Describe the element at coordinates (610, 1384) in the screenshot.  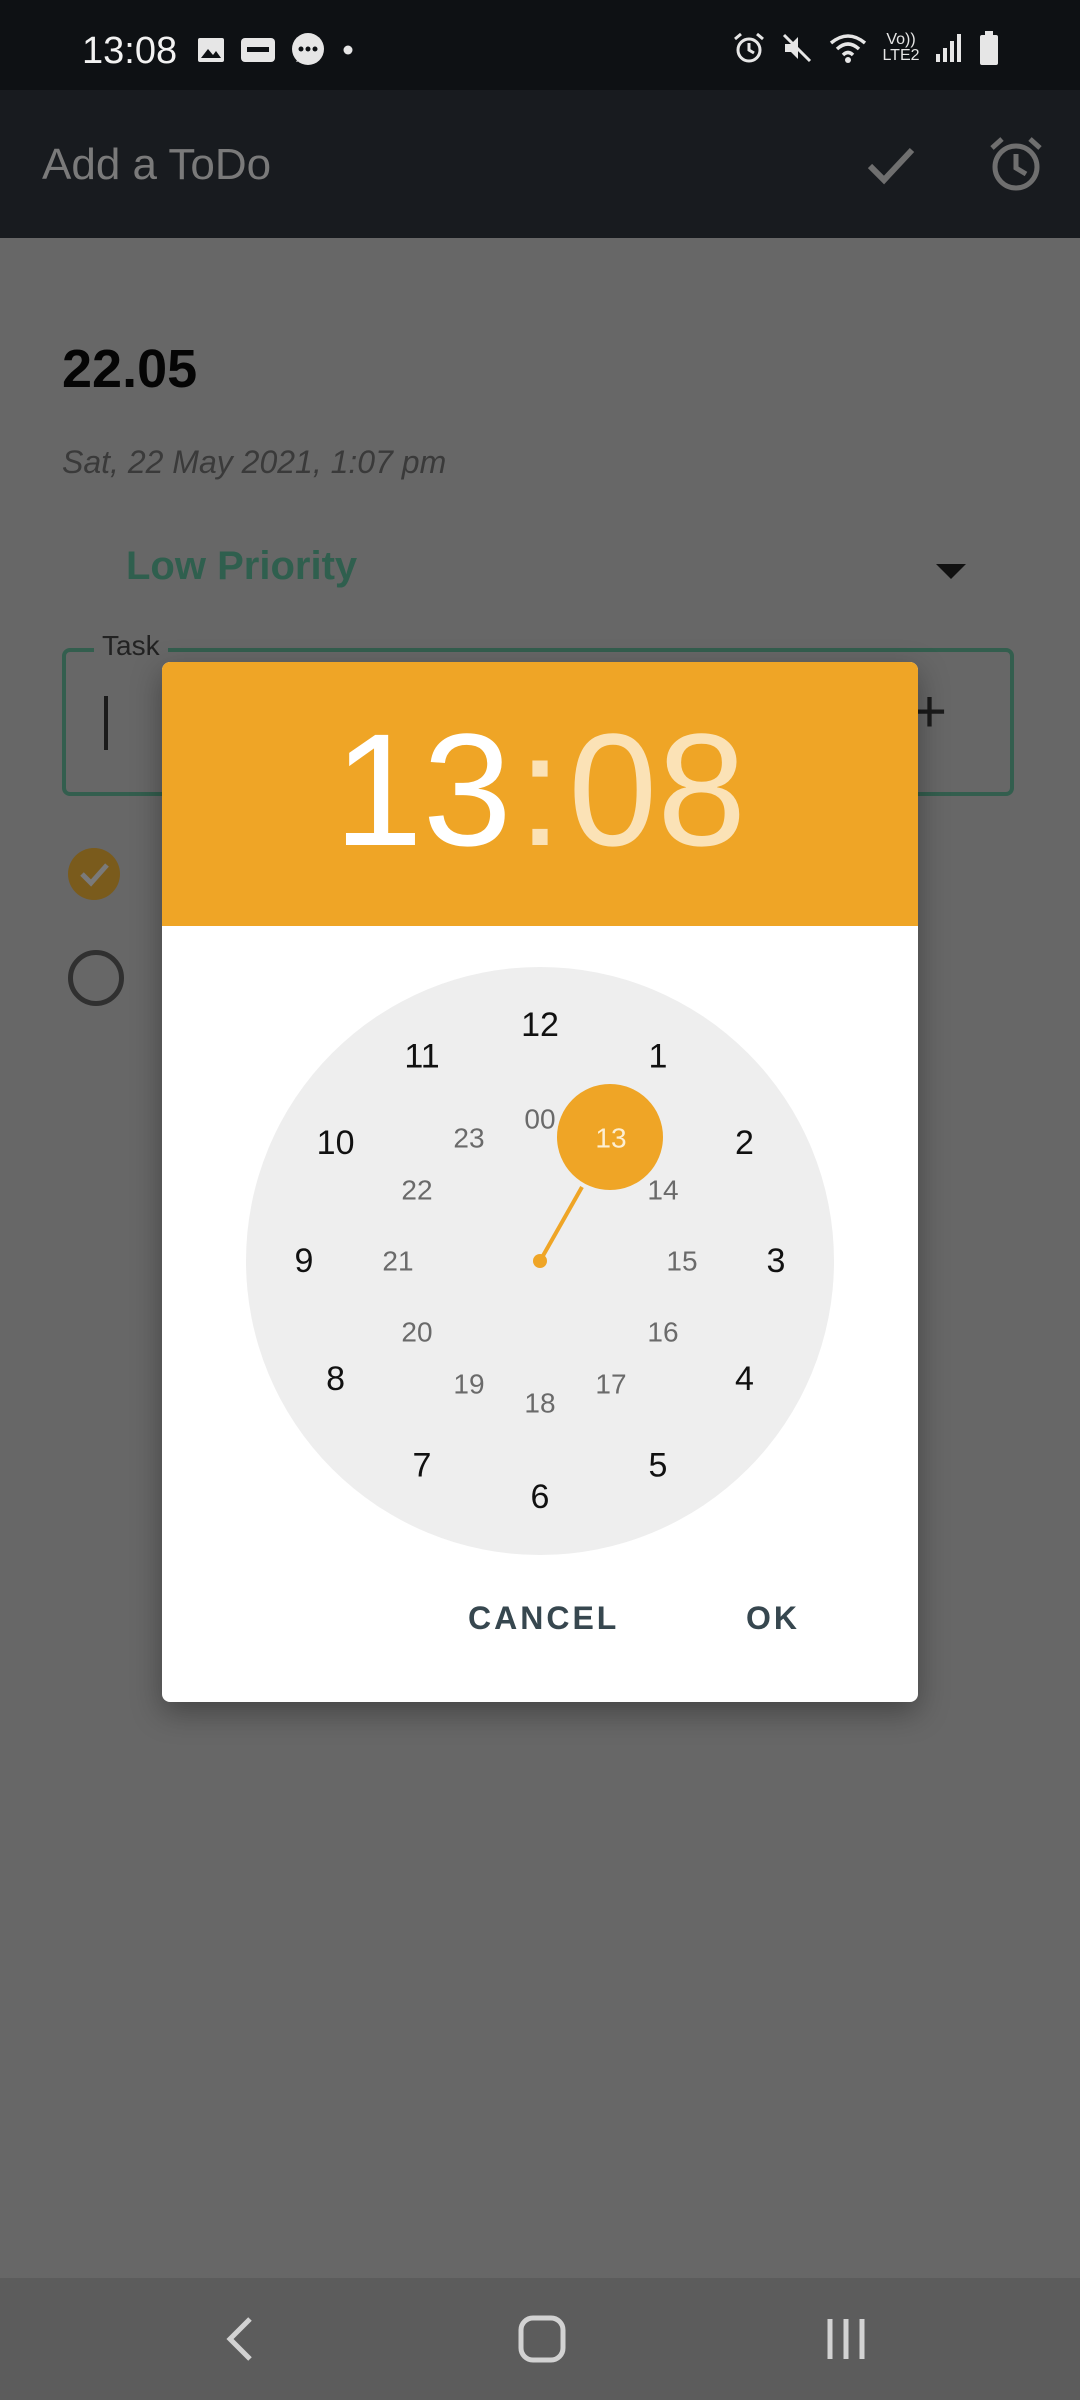
I see `clock-hour-17: 17` at that location.